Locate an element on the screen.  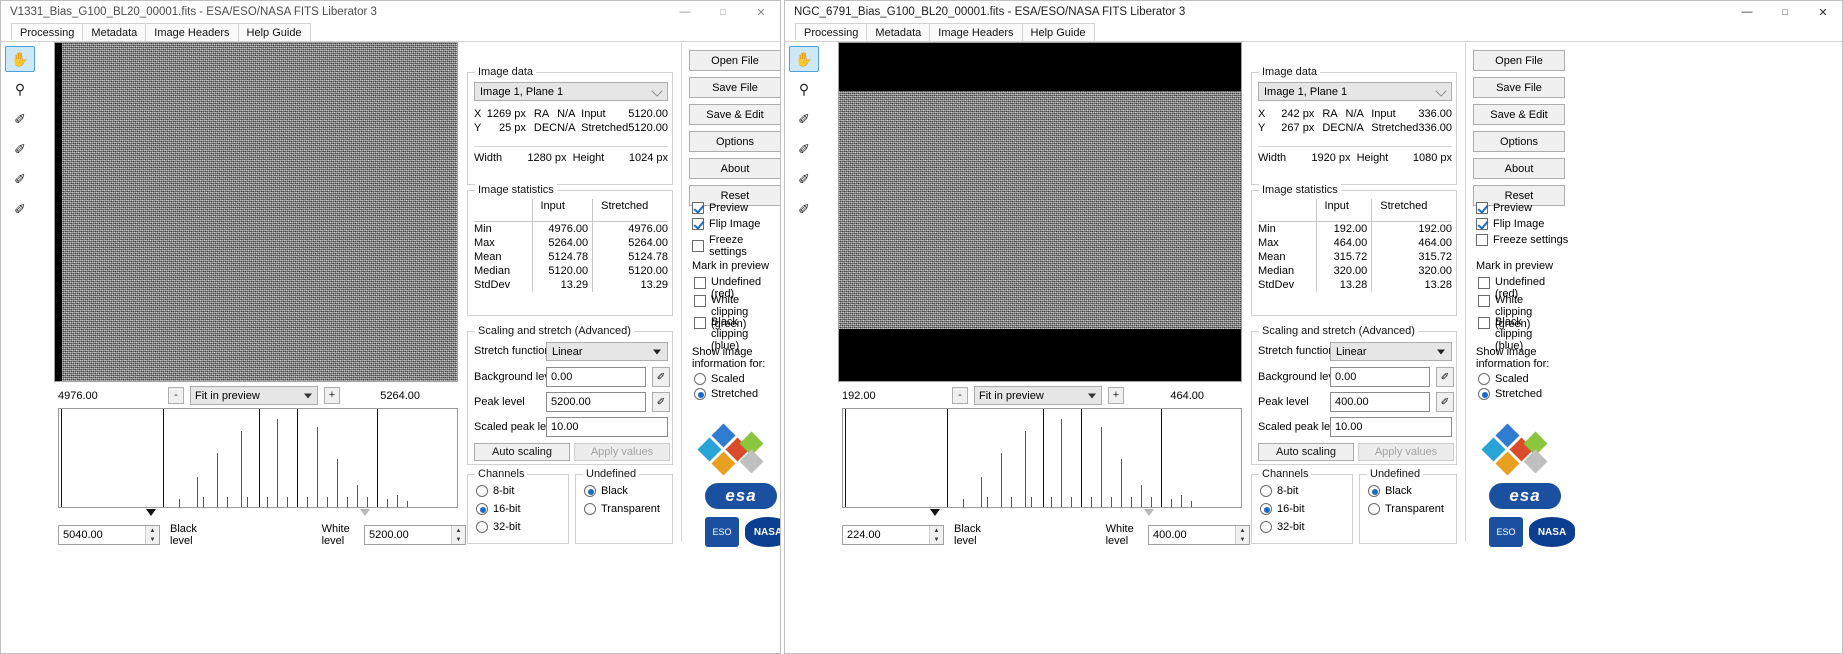
histogram-white-point-handle is located at coordinates (1149, 512).